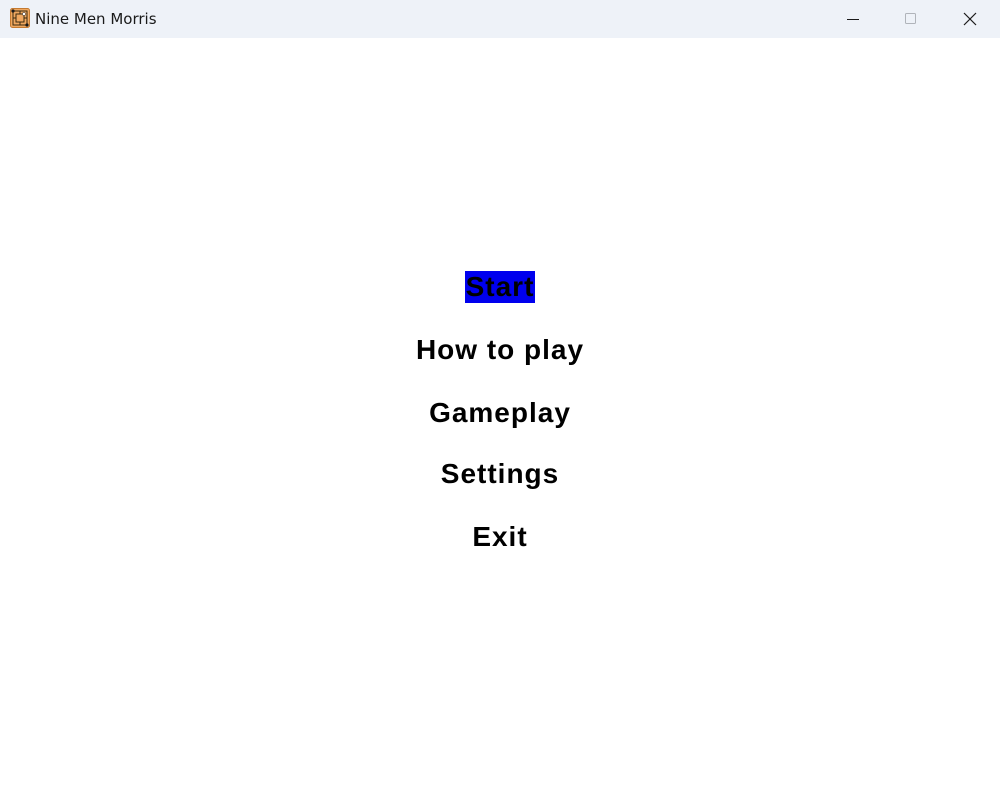  I want to click on menu-item-gameplay: Gameplay, so click(500, 413).